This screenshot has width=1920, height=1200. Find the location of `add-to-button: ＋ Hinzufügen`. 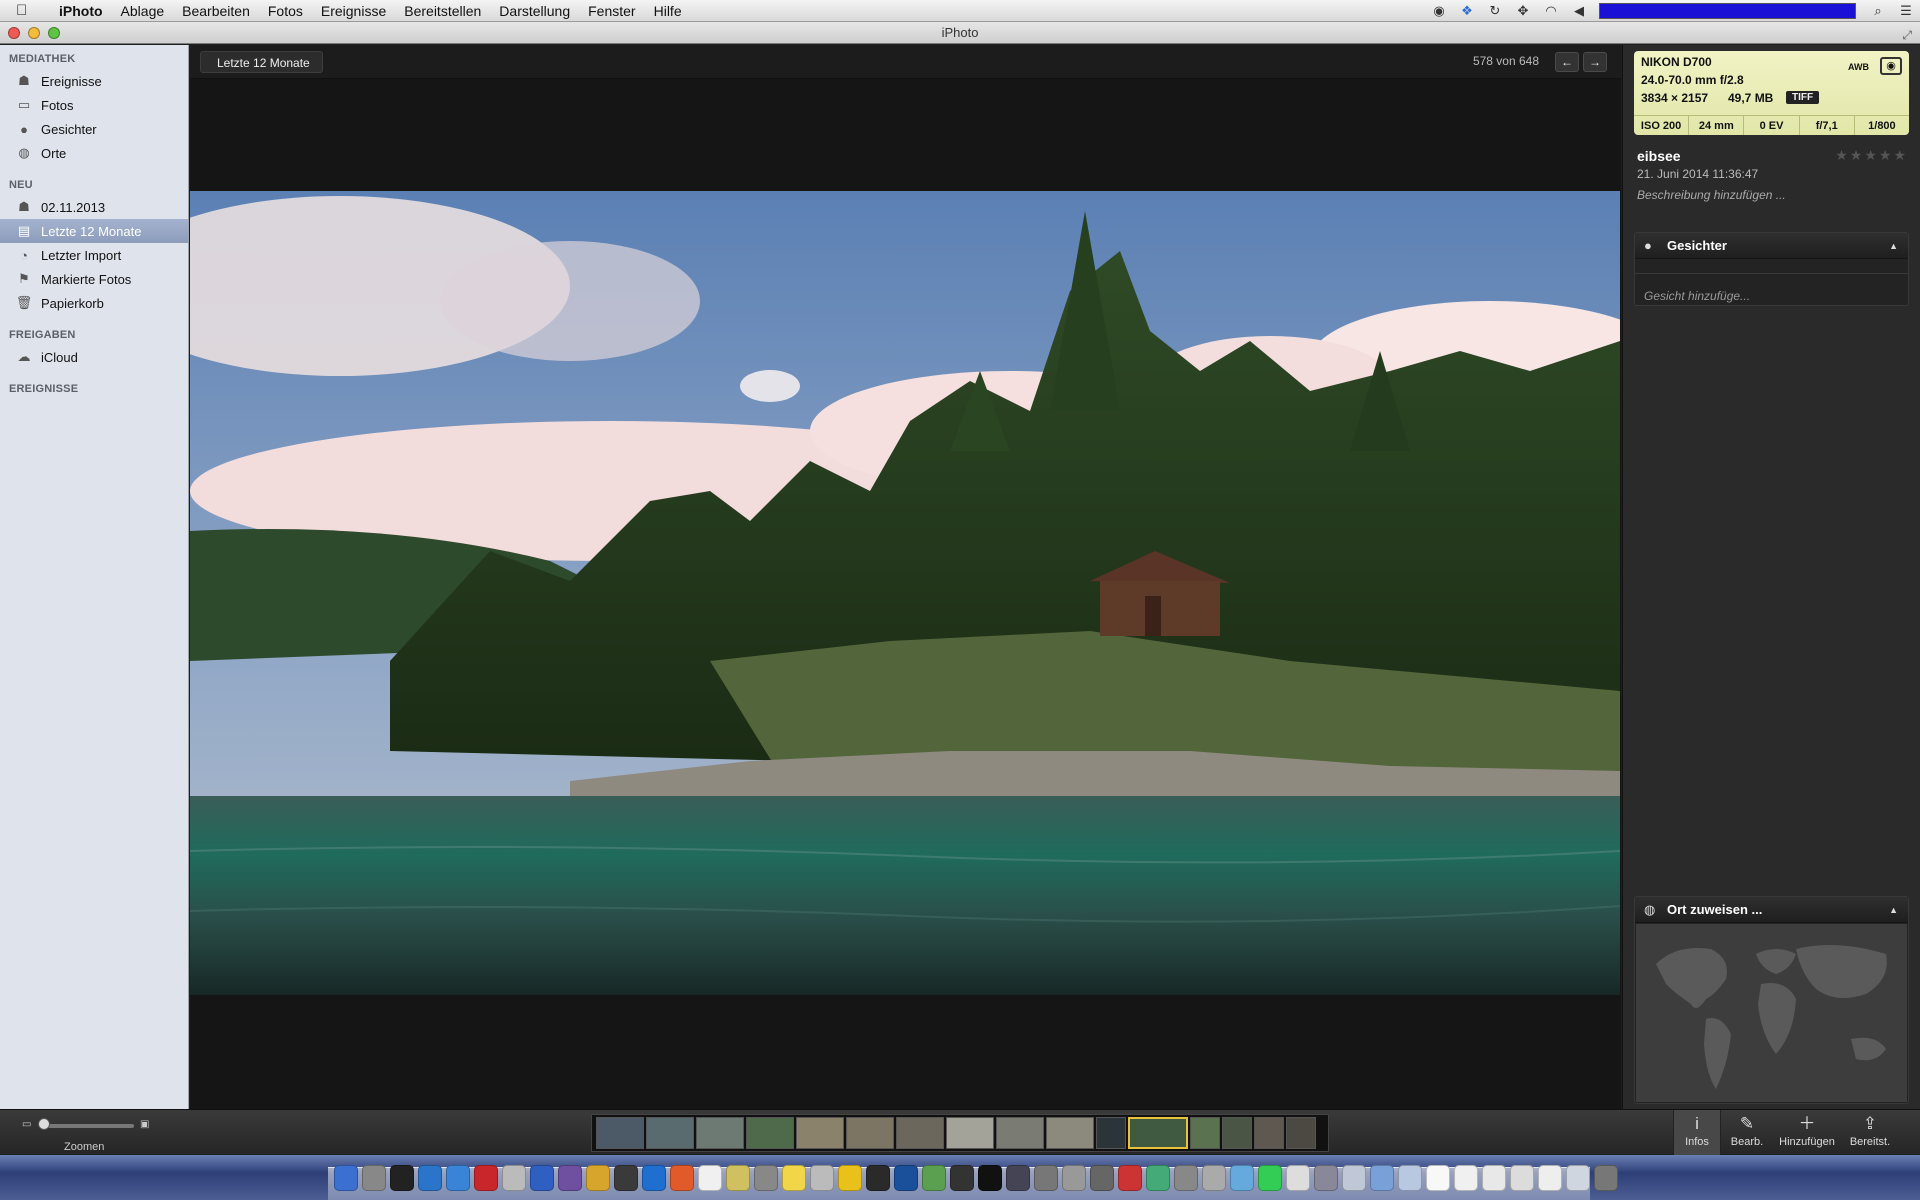

add-to-button: ＋ Hinzufügen is located at coordinates (1807, 1132).